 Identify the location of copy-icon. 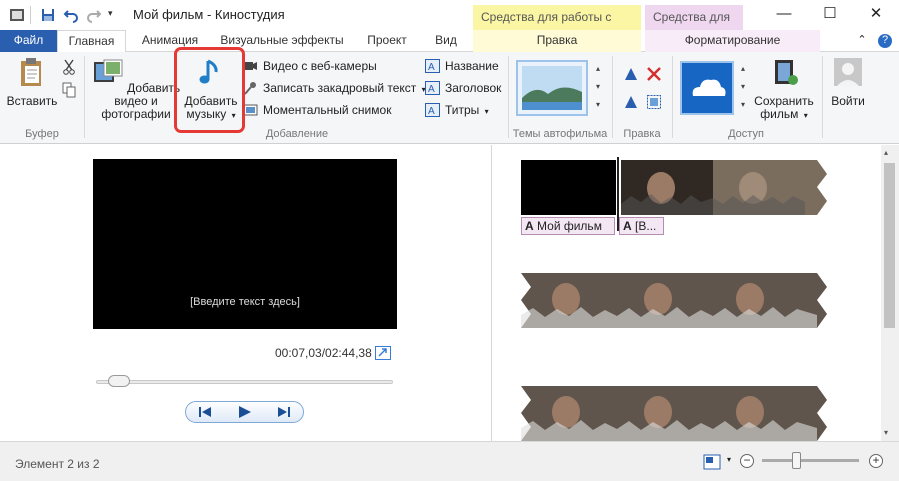
(69, 90).